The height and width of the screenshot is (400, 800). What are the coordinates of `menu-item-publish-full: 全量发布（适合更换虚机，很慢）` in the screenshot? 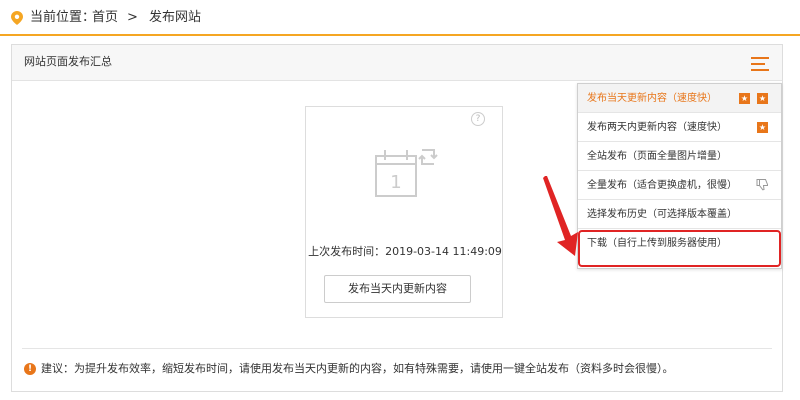 It's located at (679, 185).